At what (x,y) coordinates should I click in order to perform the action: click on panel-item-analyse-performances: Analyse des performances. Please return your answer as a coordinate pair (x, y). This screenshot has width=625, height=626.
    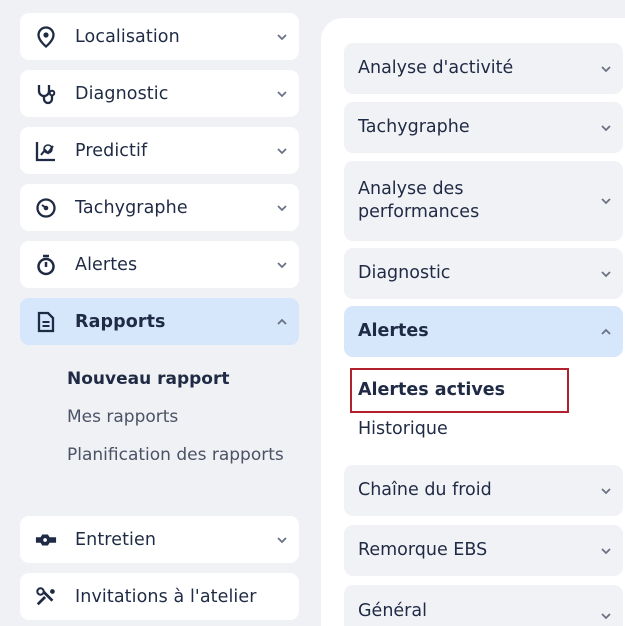
    Looking at the image, I should click on (483, 201).